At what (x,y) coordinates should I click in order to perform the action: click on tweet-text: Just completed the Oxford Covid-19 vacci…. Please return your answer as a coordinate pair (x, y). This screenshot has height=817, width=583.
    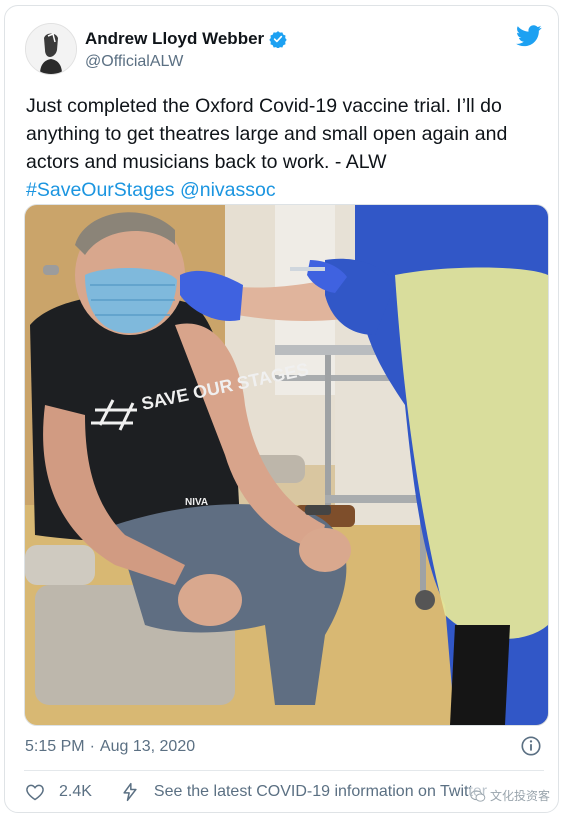
    Looking at the image, I should click on (288, 148).